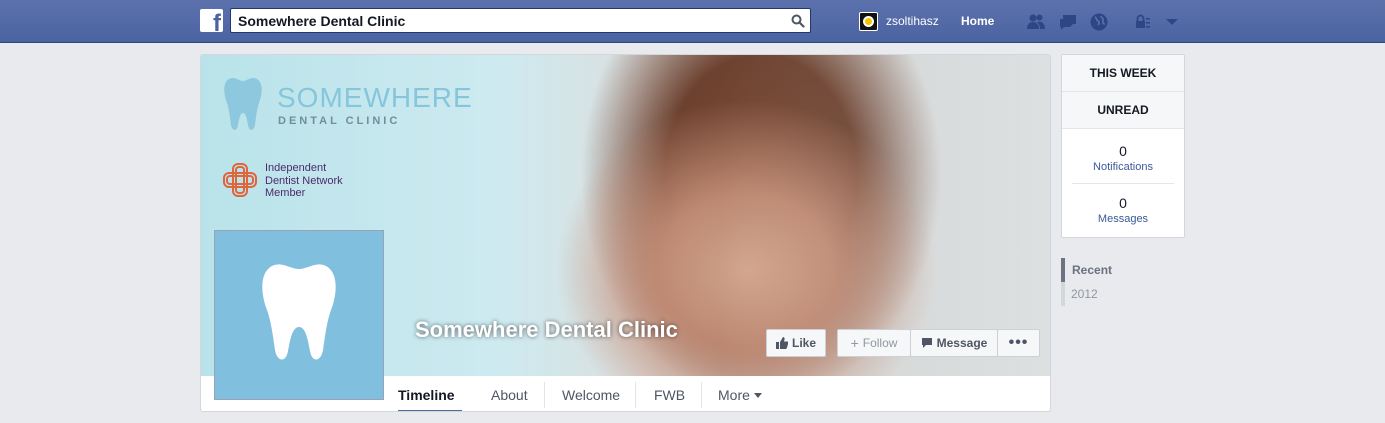 This screenshot has width=1385, height=423. What do you see at coordinates (1099, 22) in the screenshot?
I see `notifications-globe-icon` at bounding box center [1099, 22].